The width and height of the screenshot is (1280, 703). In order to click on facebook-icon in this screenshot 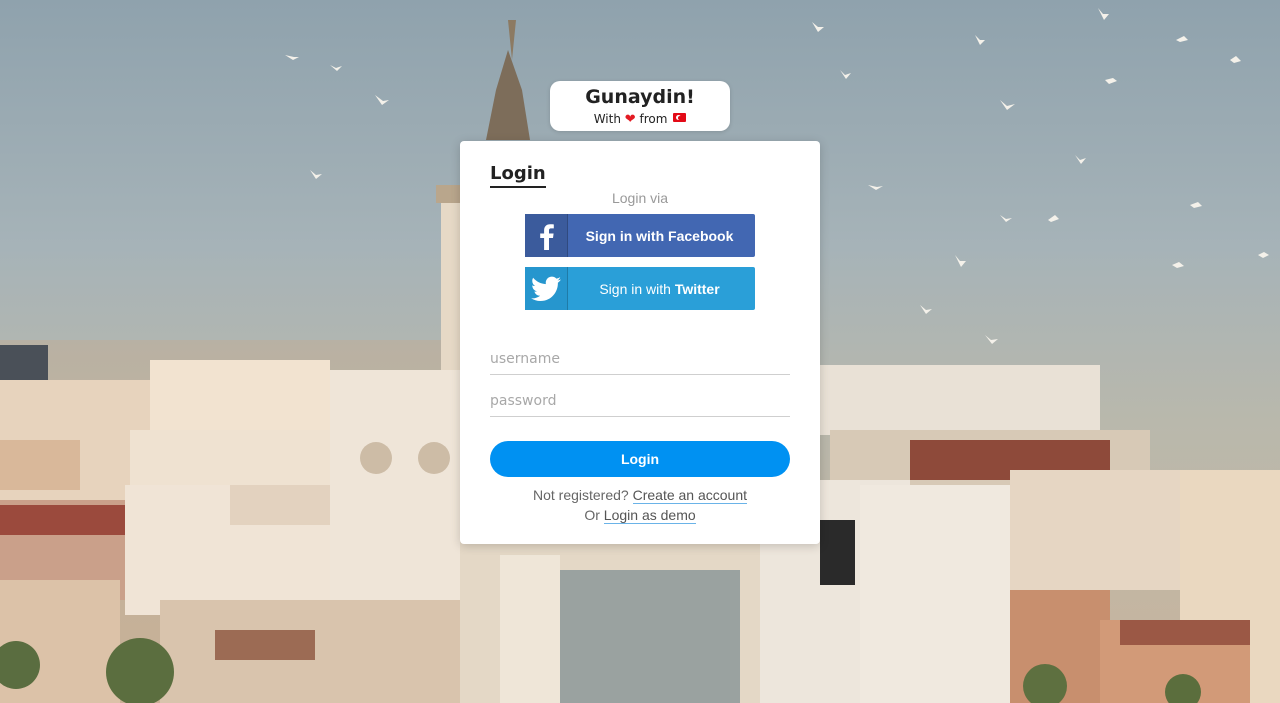, I will do `click(546, 235)`.